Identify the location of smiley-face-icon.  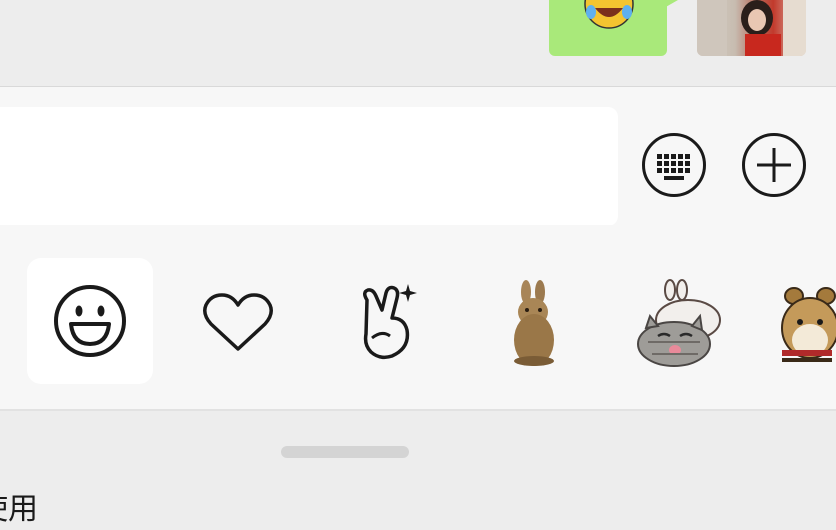
(90, 321).